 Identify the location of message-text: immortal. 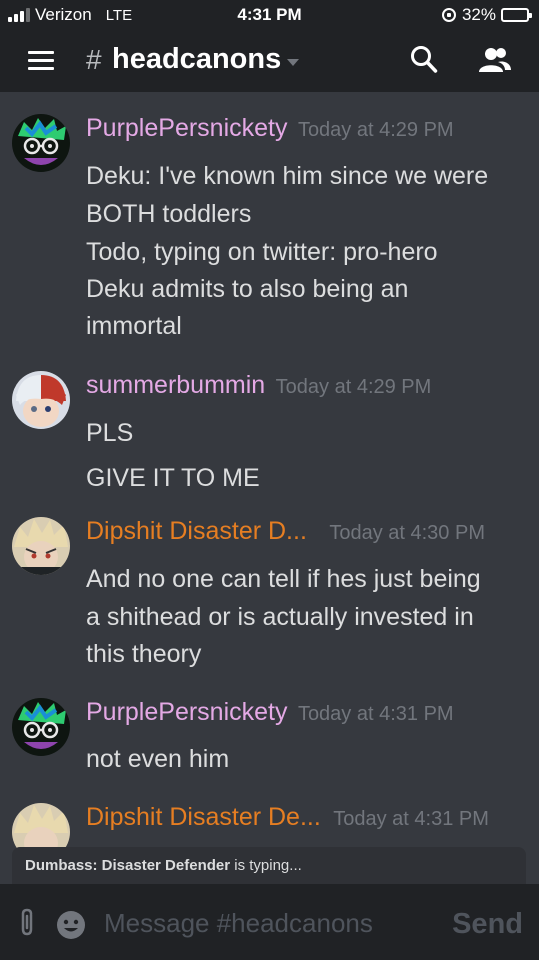
(134, 326).